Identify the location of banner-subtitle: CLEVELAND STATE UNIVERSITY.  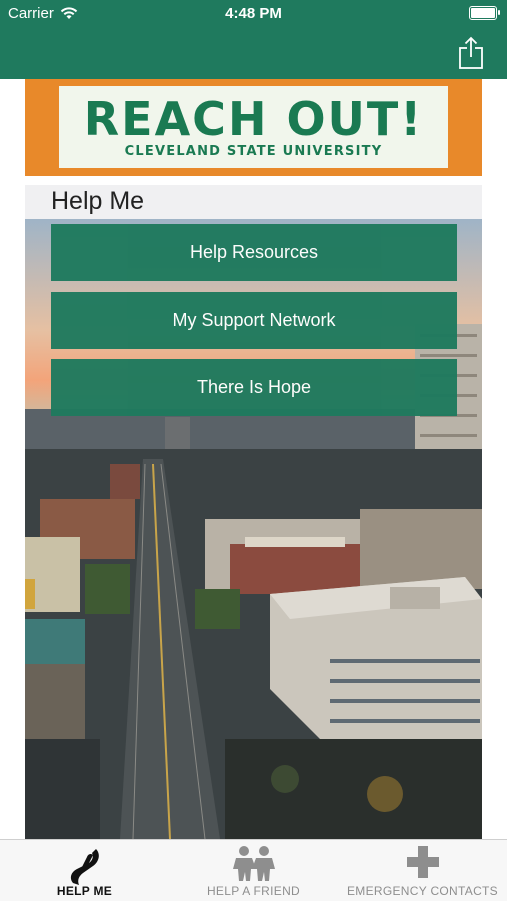
(253, 151).